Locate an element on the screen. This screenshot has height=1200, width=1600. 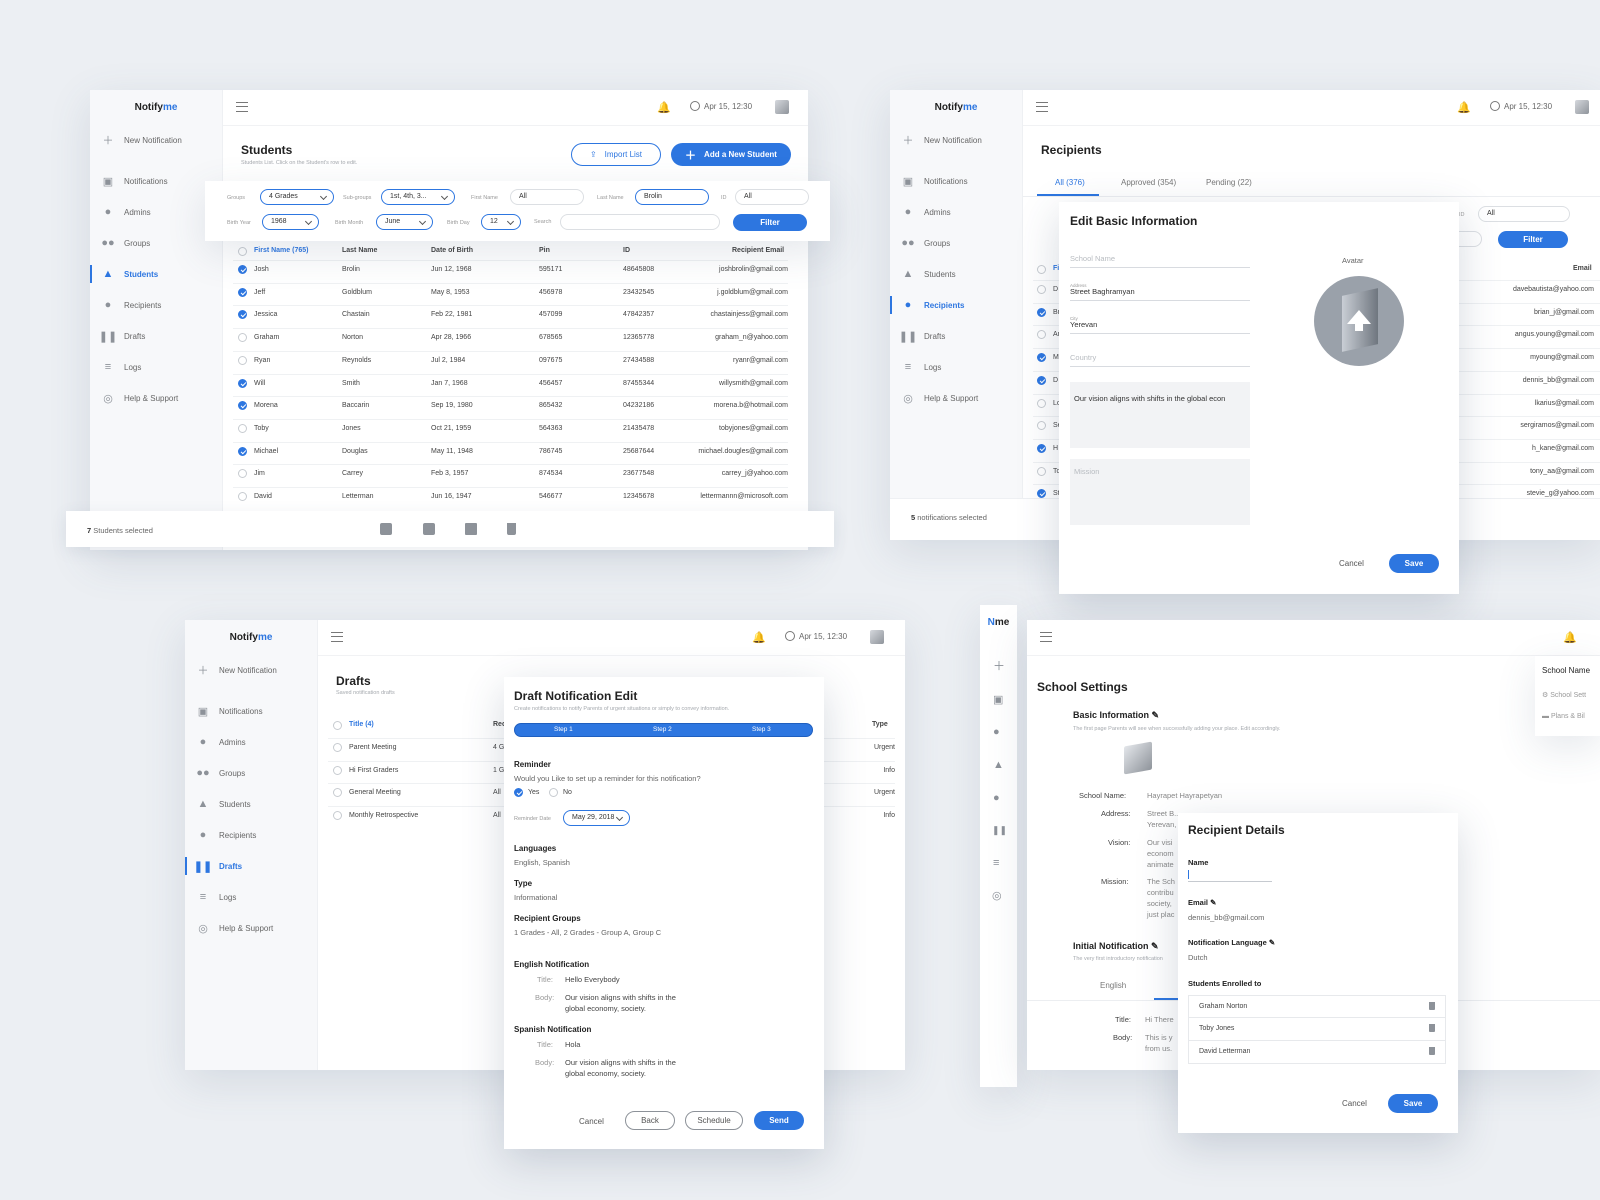
col-email: Email is located at coordinates (1582, 268).